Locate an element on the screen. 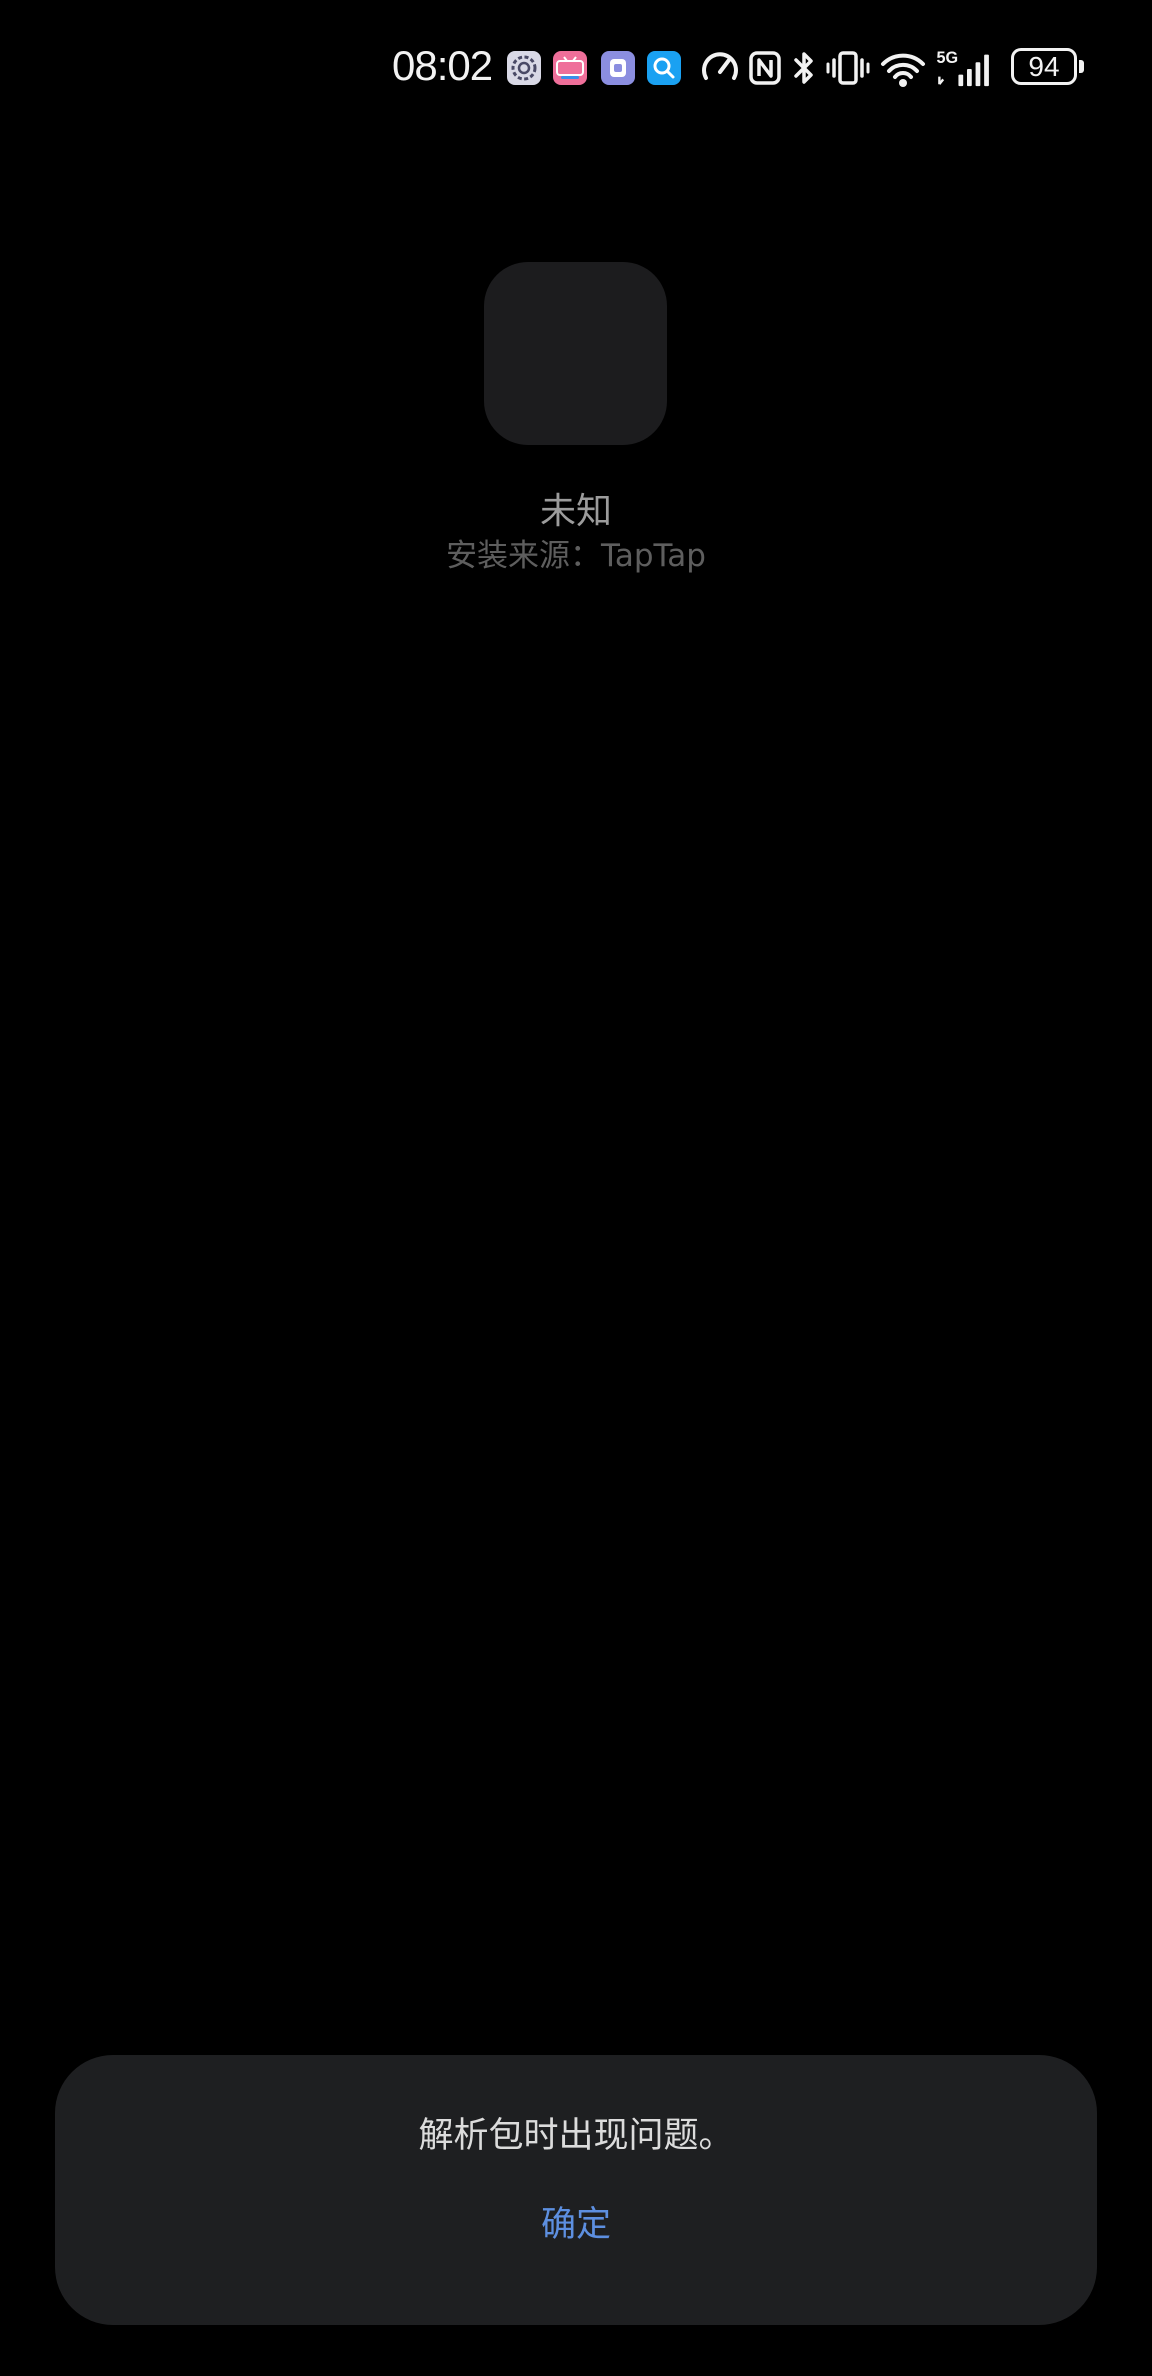 The image size is (1152, 2376). network-type-label: 5G is located at coordinates (948, 58).